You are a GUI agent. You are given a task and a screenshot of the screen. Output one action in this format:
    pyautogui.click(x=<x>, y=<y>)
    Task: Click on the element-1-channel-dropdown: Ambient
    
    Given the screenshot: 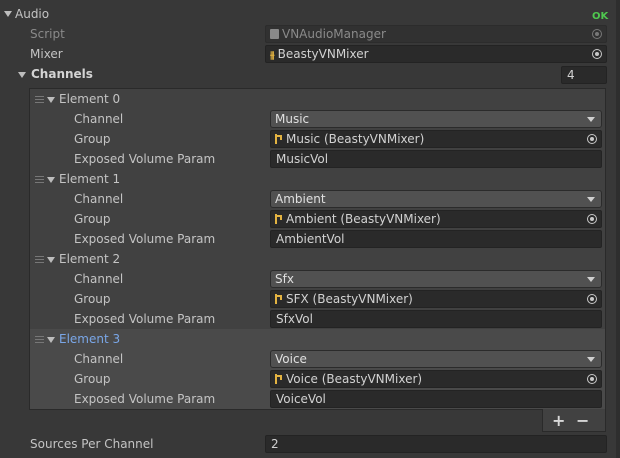 What is the action you would take?
    pyautogui.click(x=436, y=199)
    